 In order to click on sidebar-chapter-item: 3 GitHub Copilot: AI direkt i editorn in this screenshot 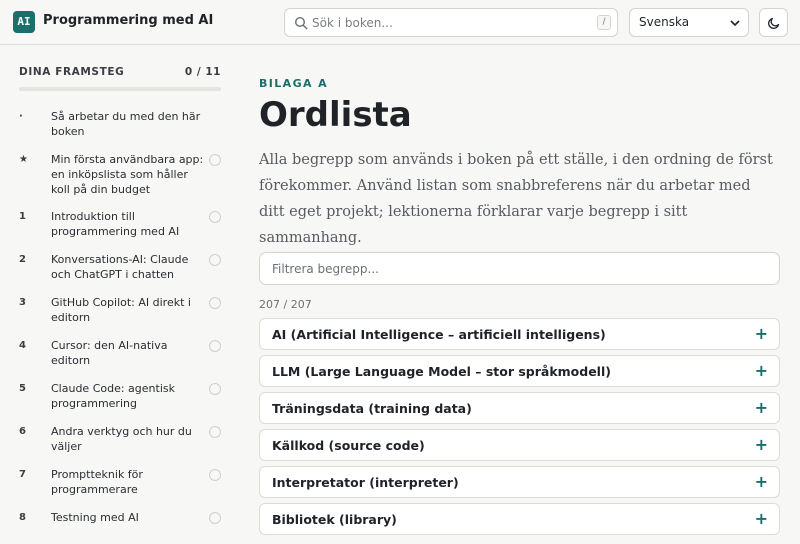, I will do `click(120, 310)`.